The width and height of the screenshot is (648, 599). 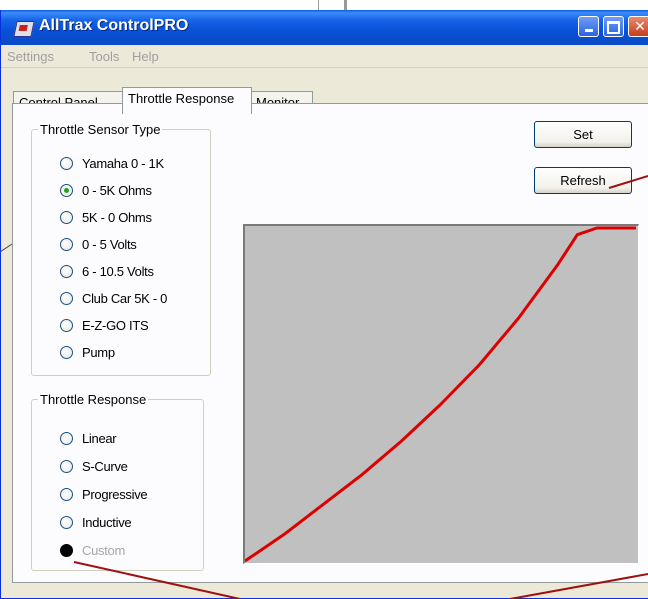 I want to click on maximize-button, so click(x=613, y=26).